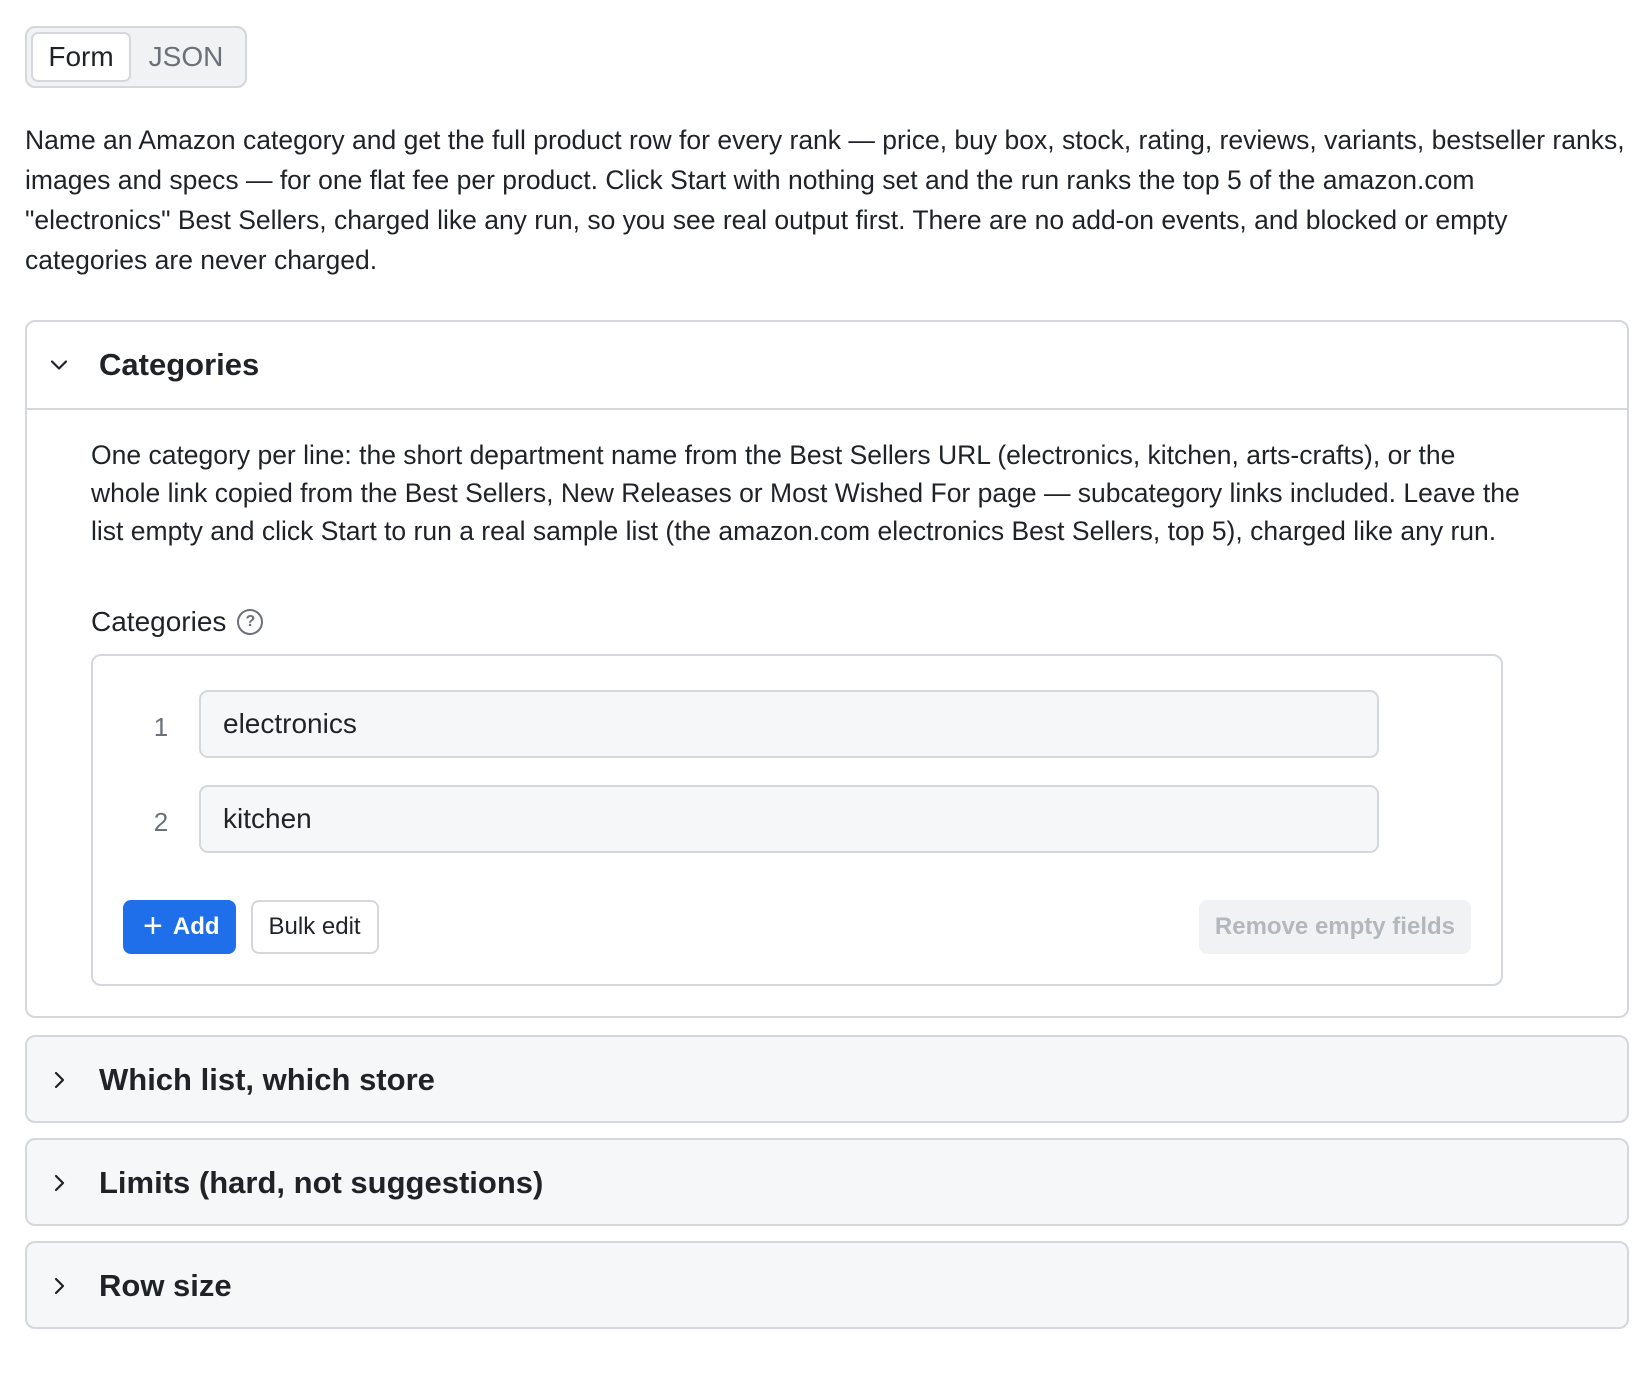 The height and width of the screenshot is (1390, 1648). I want to click on bulk-edit-button: Bulk edit, so click(314, 927).